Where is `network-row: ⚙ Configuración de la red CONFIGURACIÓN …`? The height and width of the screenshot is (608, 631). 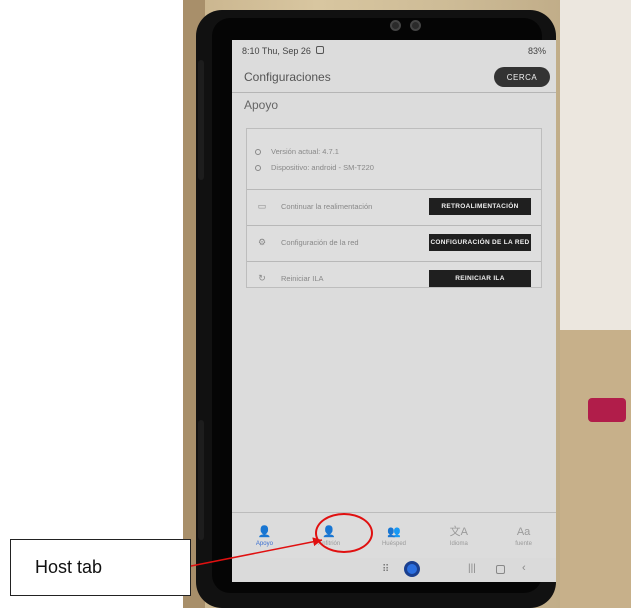 network-row: ⚙ Configuración de la red CONFIGURACIÓN … is located at coordinates (394, 243).